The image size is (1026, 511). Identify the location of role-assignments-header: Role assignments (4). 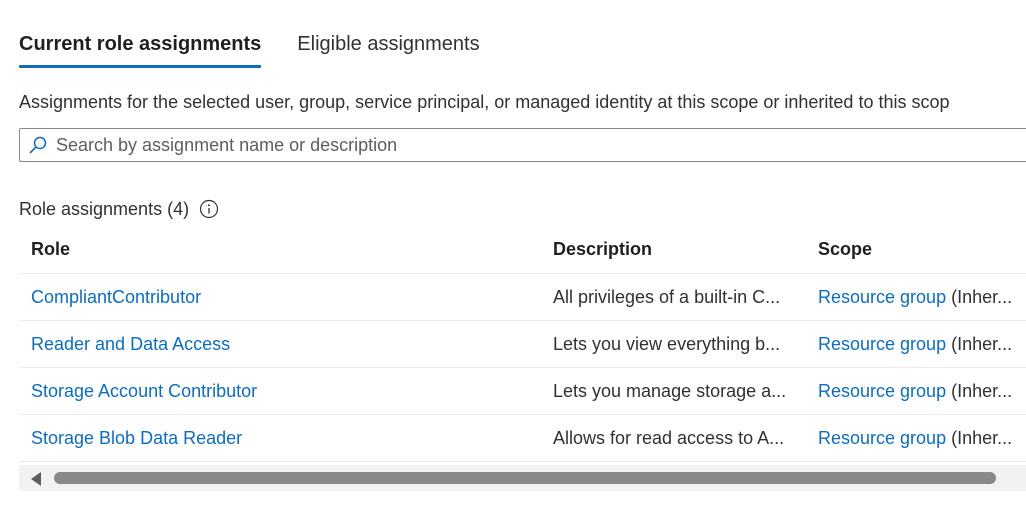
(119, 209).